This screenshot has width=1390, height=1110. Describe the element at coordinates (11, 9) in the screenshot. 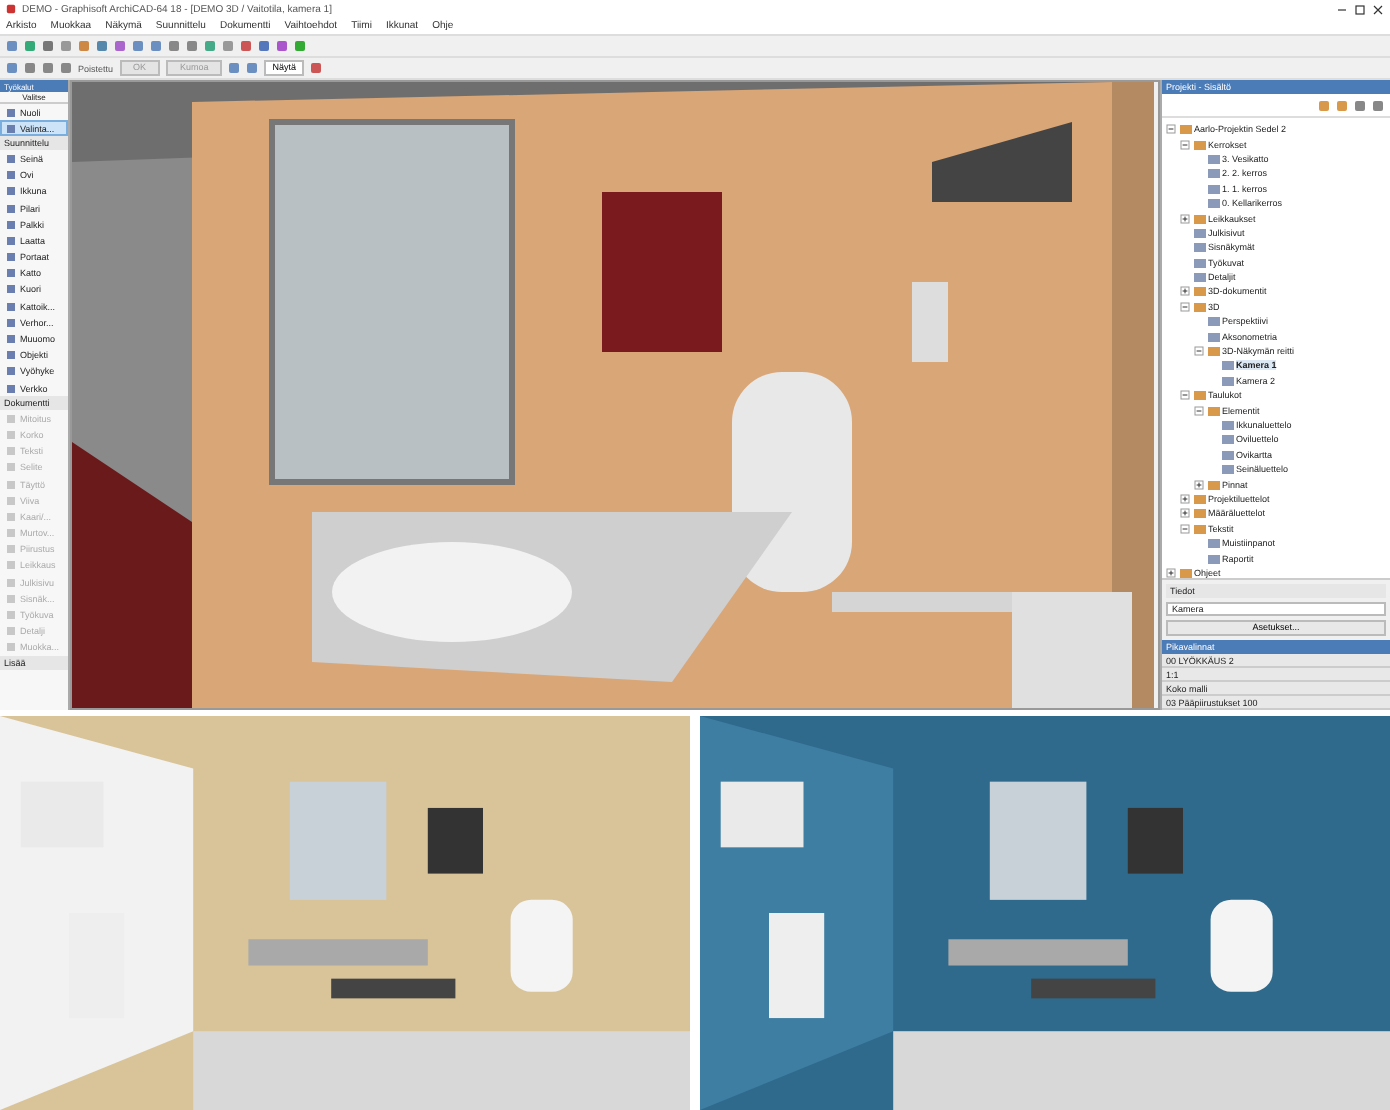

I see `app-icon` at that location.